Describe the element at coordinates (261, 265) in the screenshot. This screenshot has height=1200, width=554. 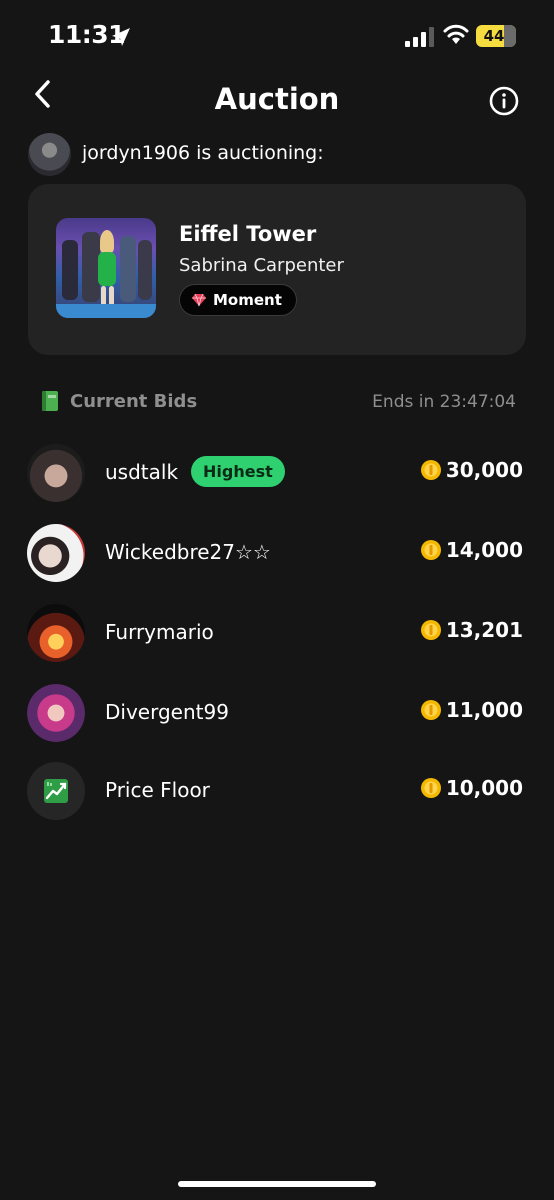
I see `item-artist: Sabrina Carpenter` at that location.